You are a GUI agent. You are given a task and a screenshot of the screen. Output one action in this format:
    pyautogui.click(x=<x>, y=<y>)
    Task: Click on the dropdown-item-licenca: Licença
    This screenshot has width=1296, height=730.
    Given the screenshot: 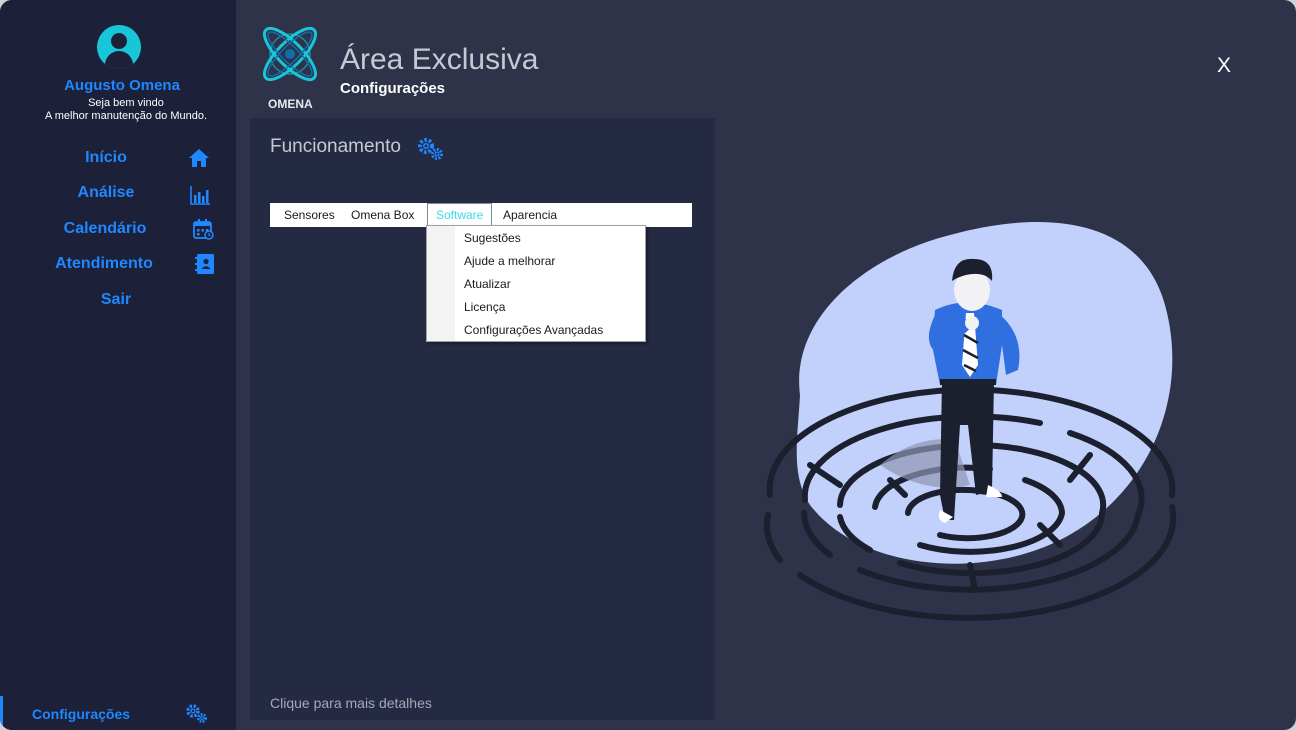 What is the action you would take?
    pyautogui.click(x=484, y=307)
    